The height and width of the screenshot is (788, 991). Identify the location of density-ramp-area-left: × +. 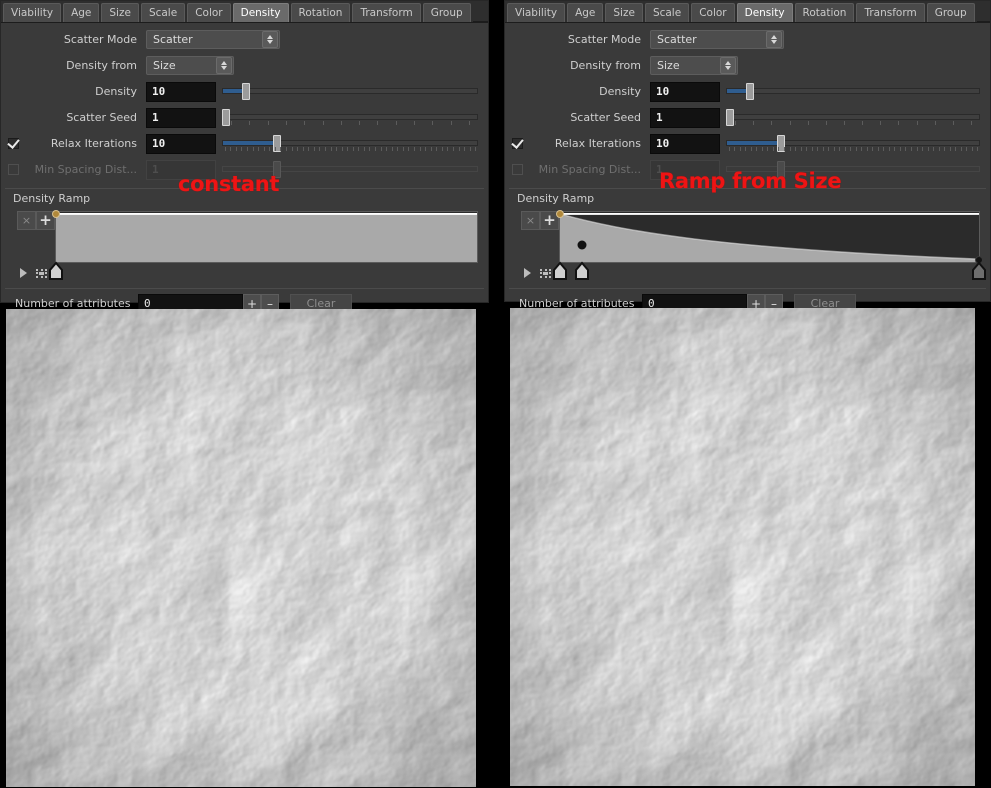
(244, 245).